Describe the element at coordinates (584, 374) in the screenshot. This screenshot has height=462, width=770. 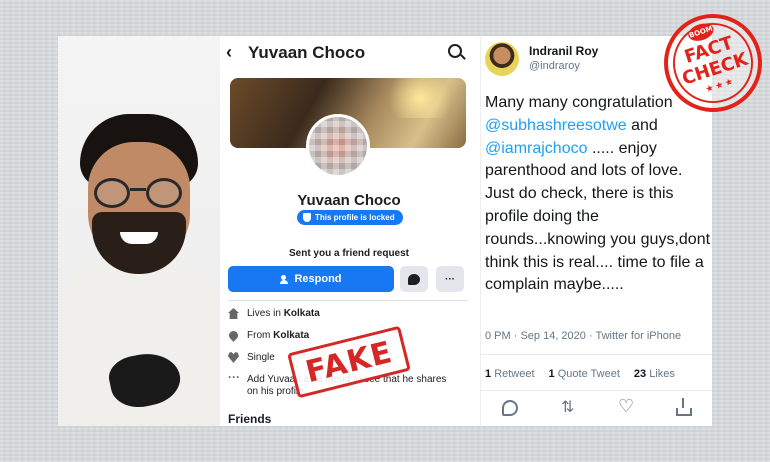
I see `quotes-stat: 1 Quote Tweet` at that location.